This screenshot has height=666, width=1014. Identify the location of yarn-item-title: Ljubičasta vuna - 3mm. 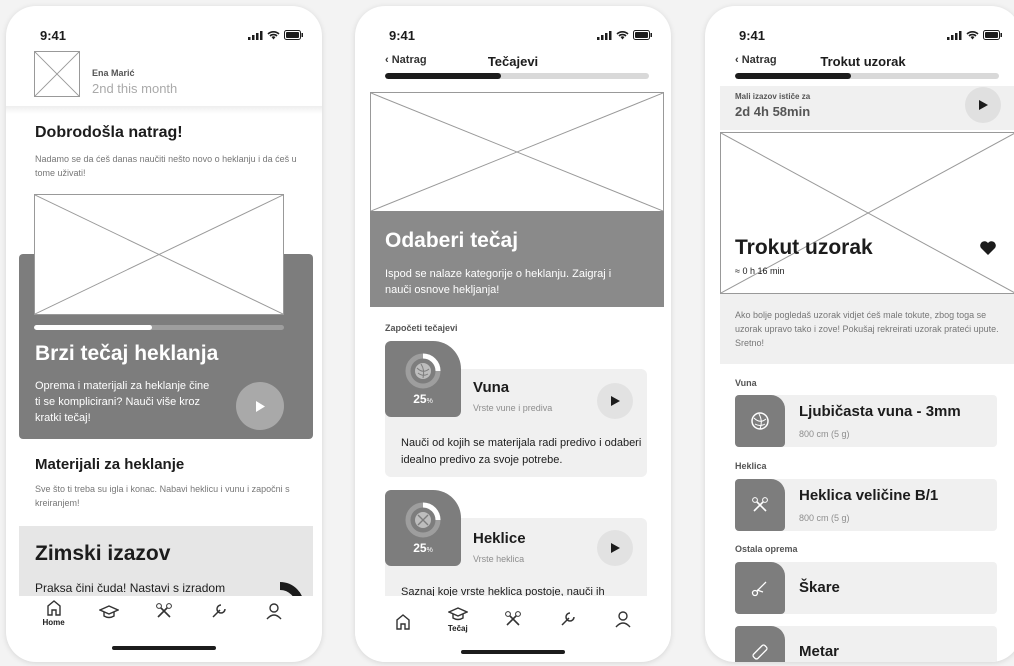
(880, 411).